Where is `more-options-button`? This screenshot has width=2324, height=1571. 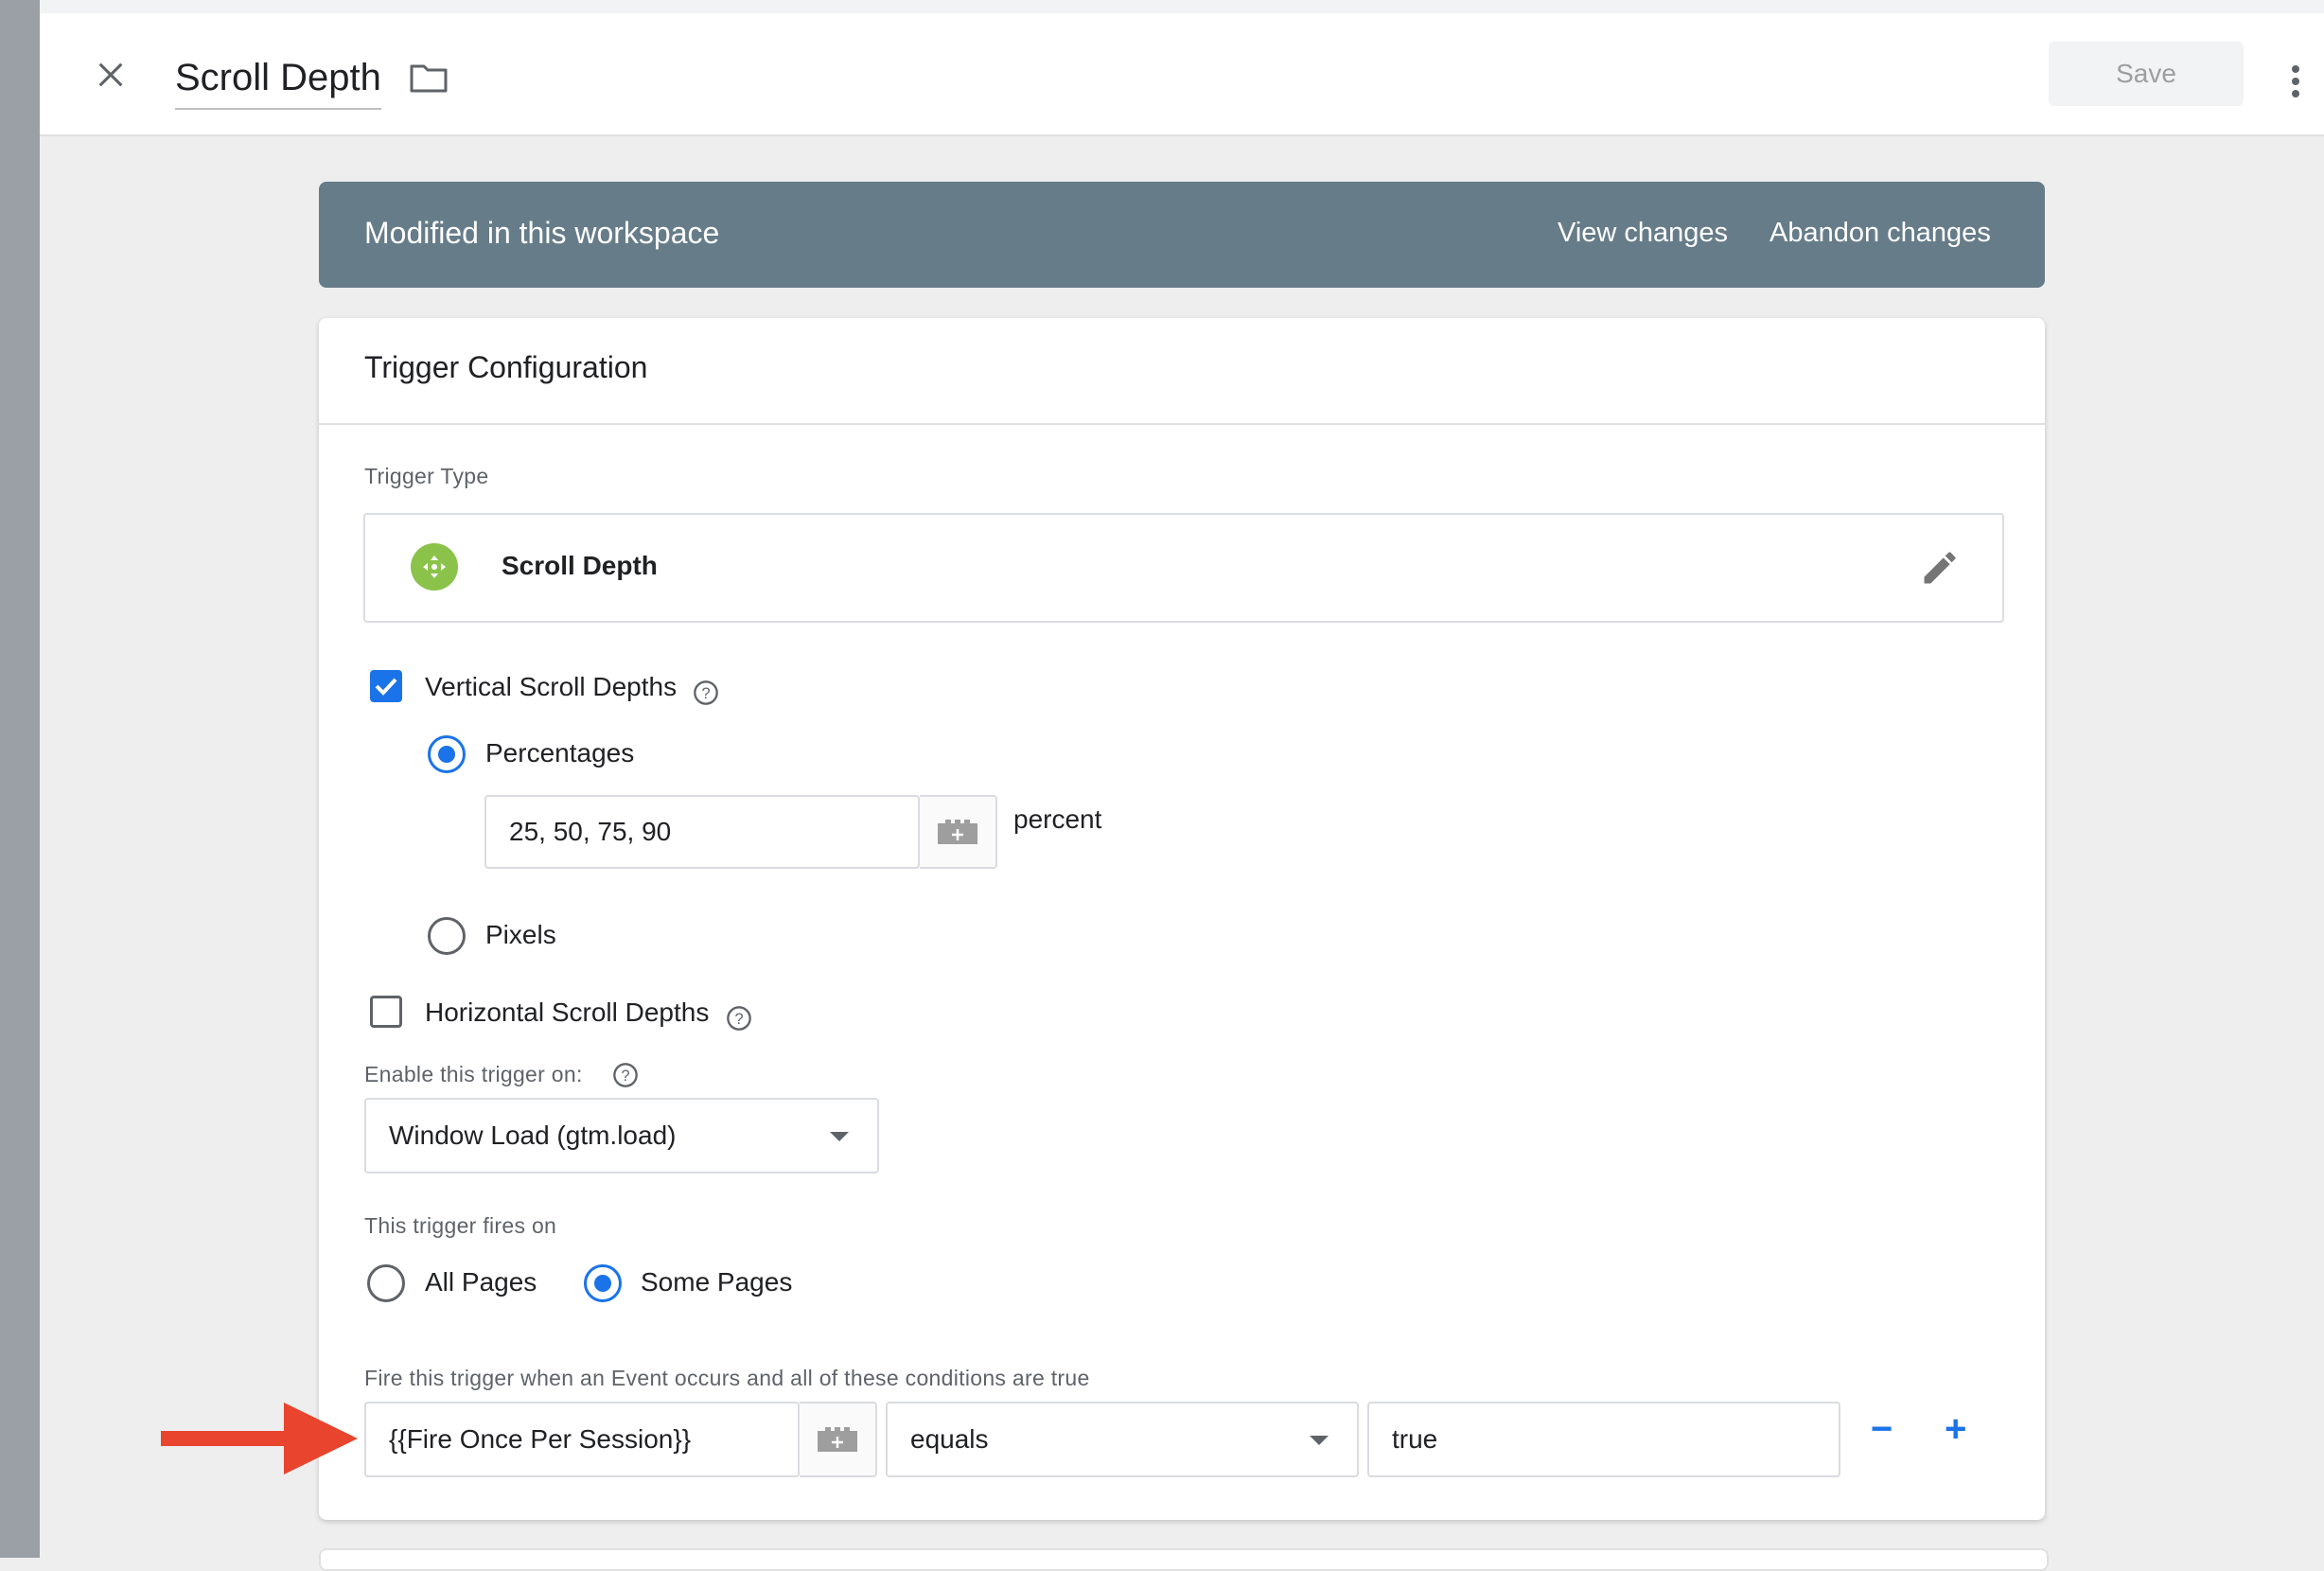
more-options-button is located at coordinates (2295, 81).